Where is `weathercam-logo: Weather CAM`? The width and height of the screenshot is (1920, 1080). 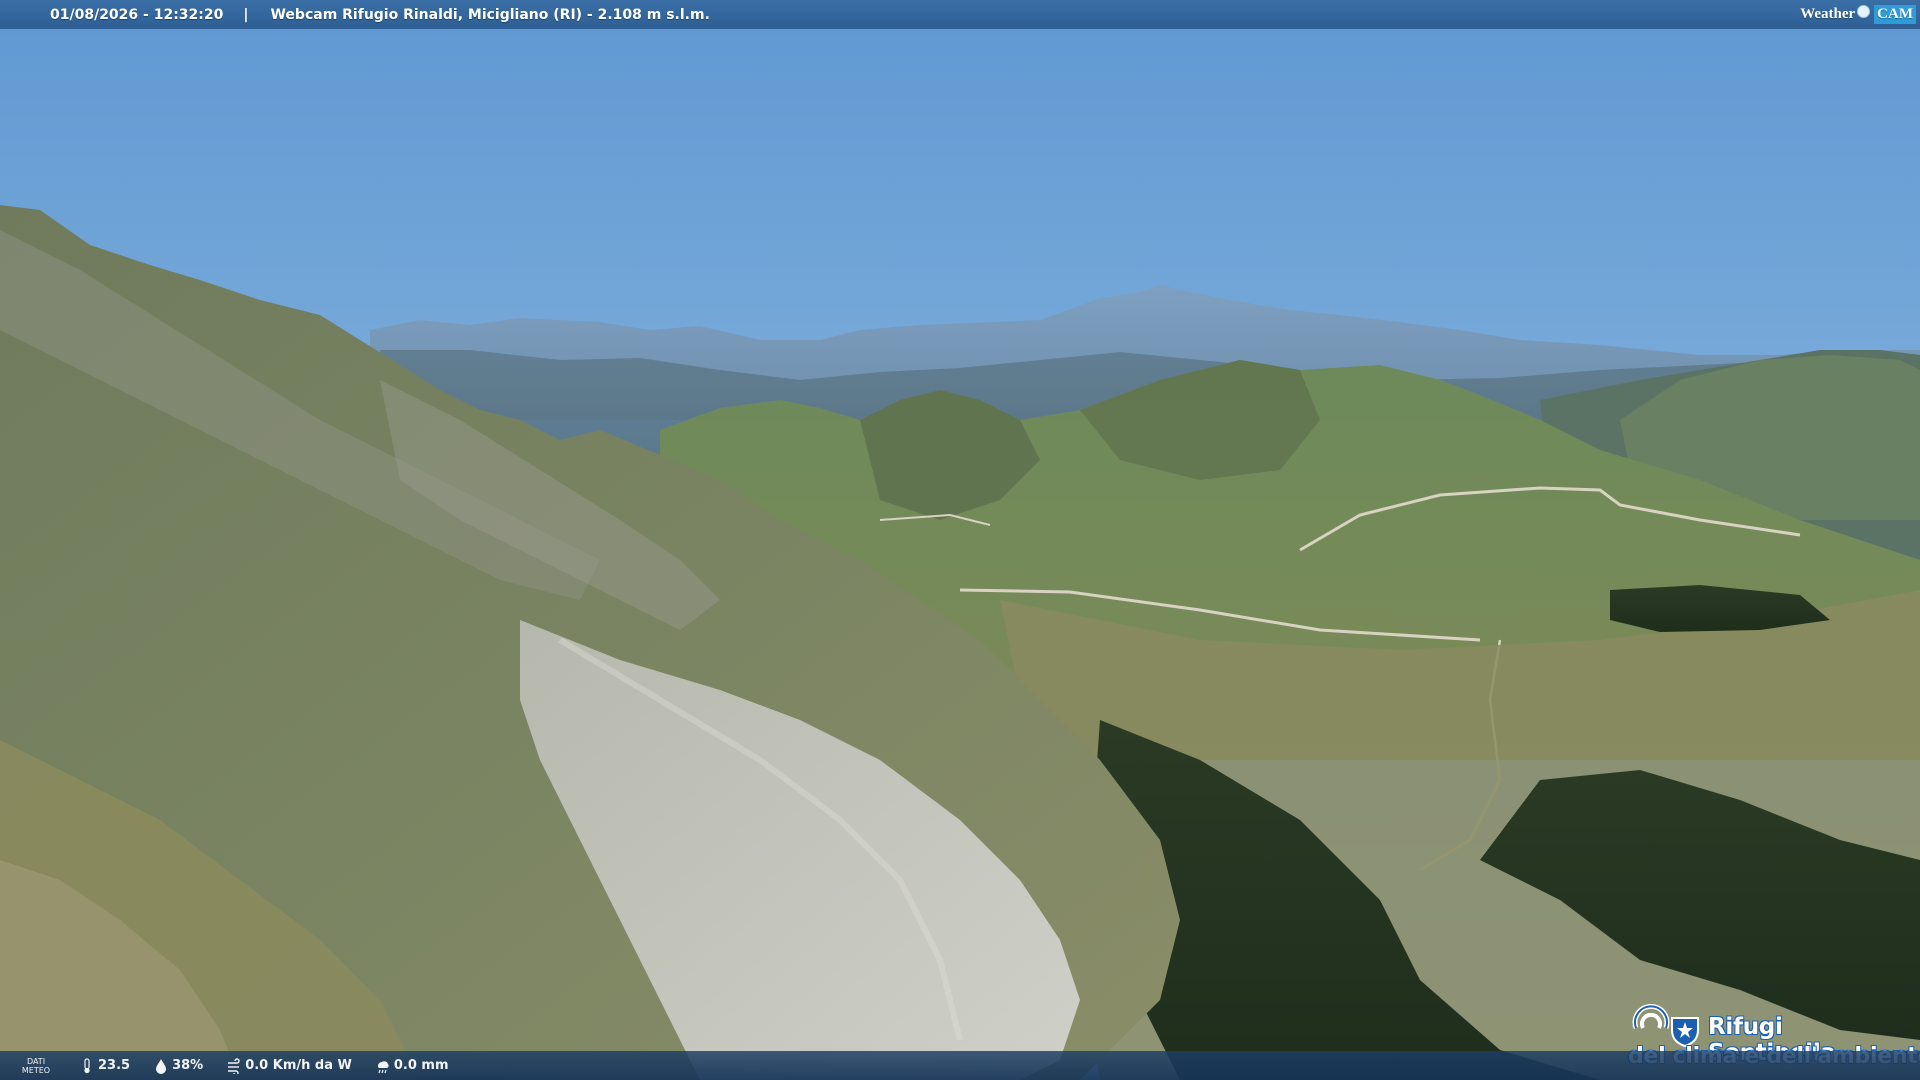 weathercam-logo: Weather CAM is located at coordinates (1858, 14).